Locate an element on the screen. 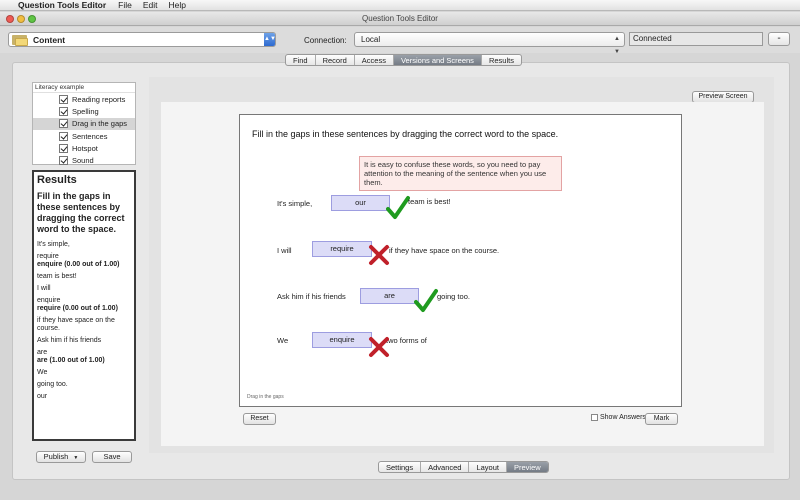 This screenshot has height=500, width=800. dropdown-arrow-icon: ▼ is located at coordinates (76, 458).